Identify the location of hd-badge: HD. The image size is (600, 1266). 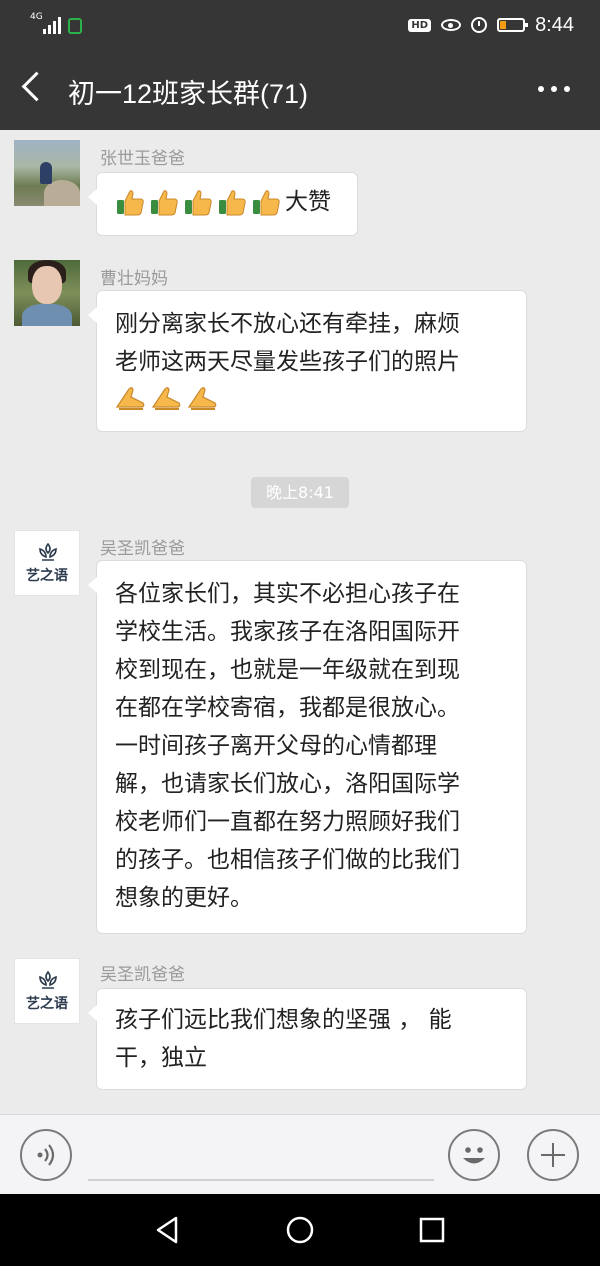
(420, 25).